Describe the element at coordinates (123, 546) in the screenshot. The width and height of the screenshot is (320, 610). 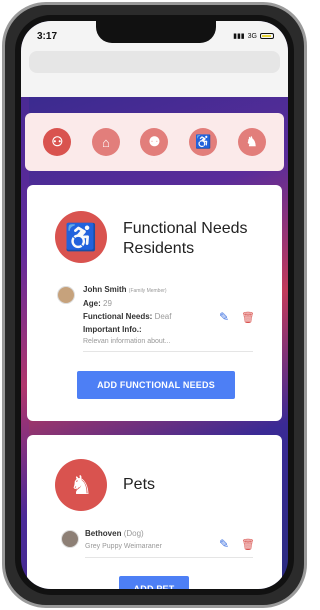
I see `pet-description: Grey Puppy Weimaraner` at that location.